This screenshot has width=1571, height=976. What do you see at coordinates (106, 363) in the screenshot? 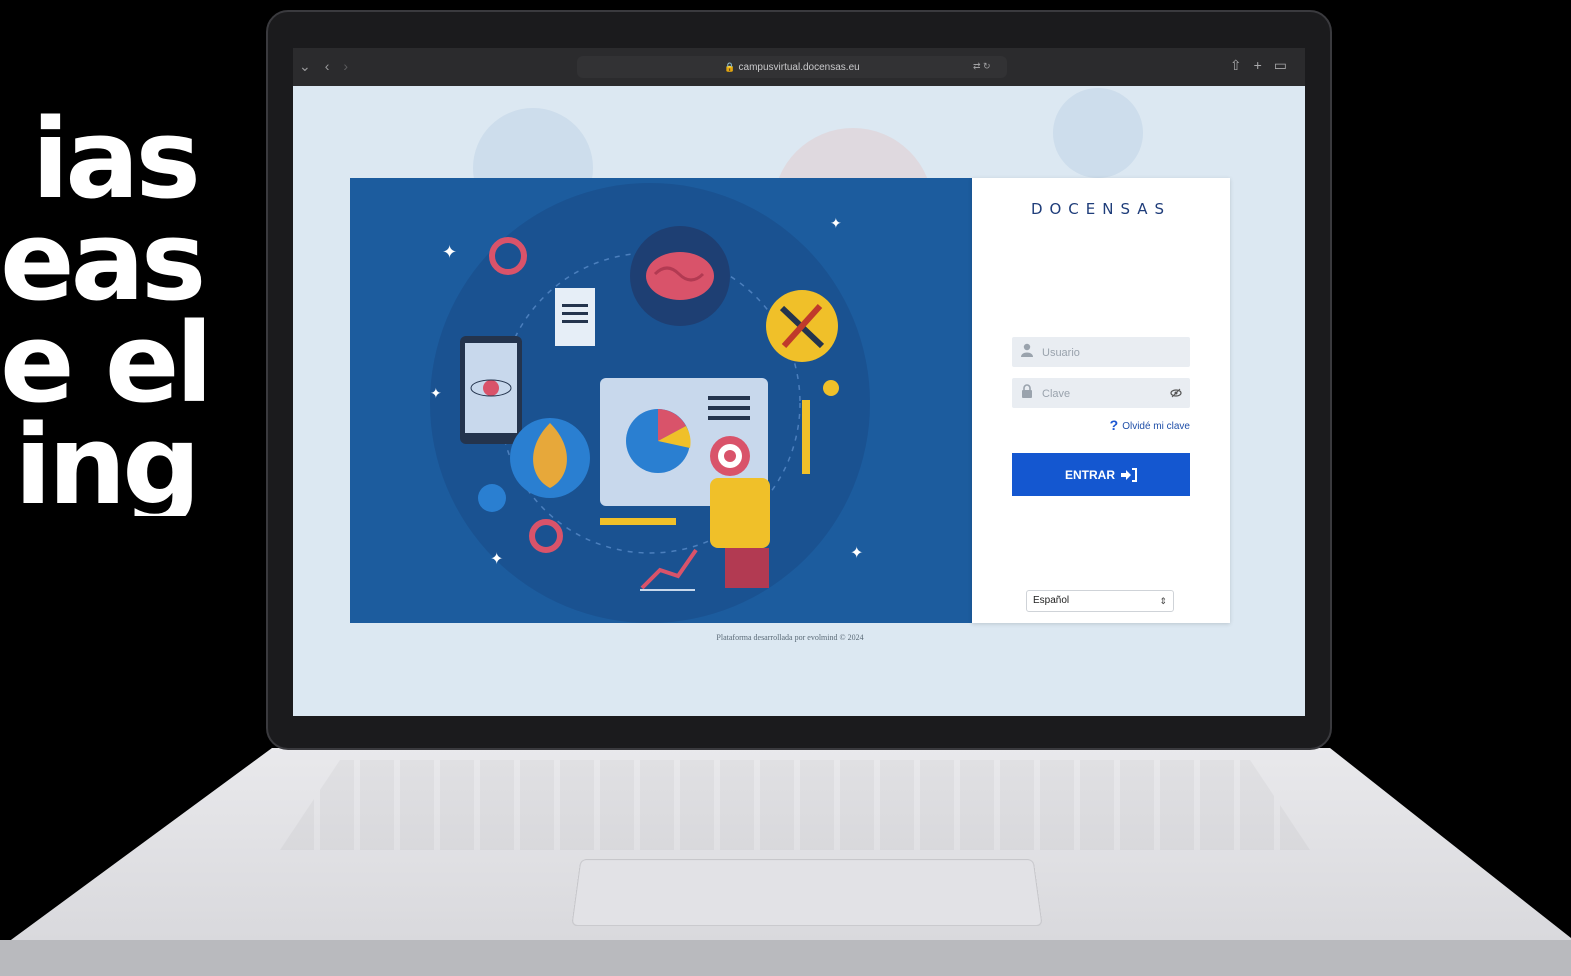
I see `headline-line-3: e el` at bounding box center [106, 363].